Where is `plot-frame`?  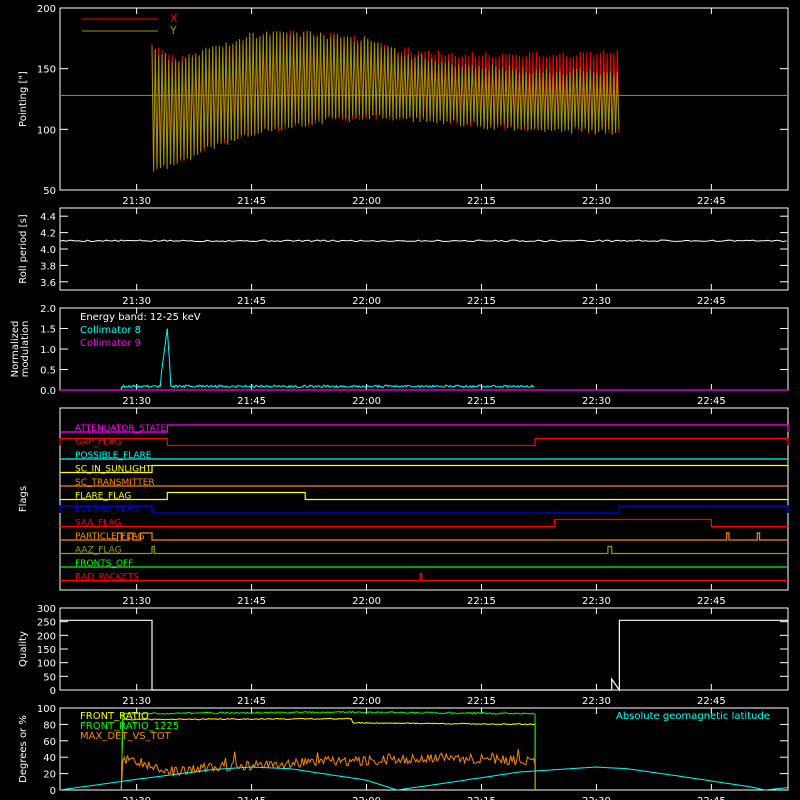 plot-frame is located at coordinates (424, 249).